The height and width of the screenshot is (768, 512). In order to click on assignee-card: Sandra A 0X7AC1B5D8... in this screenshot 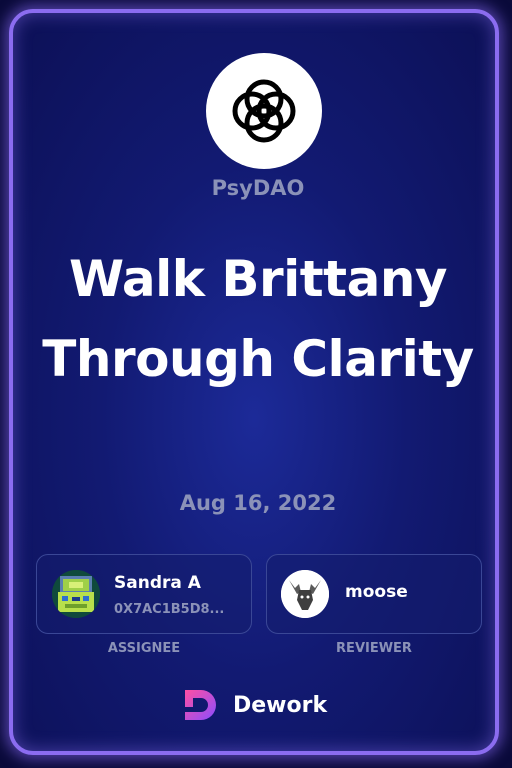, I will do `click(144, 594)`.